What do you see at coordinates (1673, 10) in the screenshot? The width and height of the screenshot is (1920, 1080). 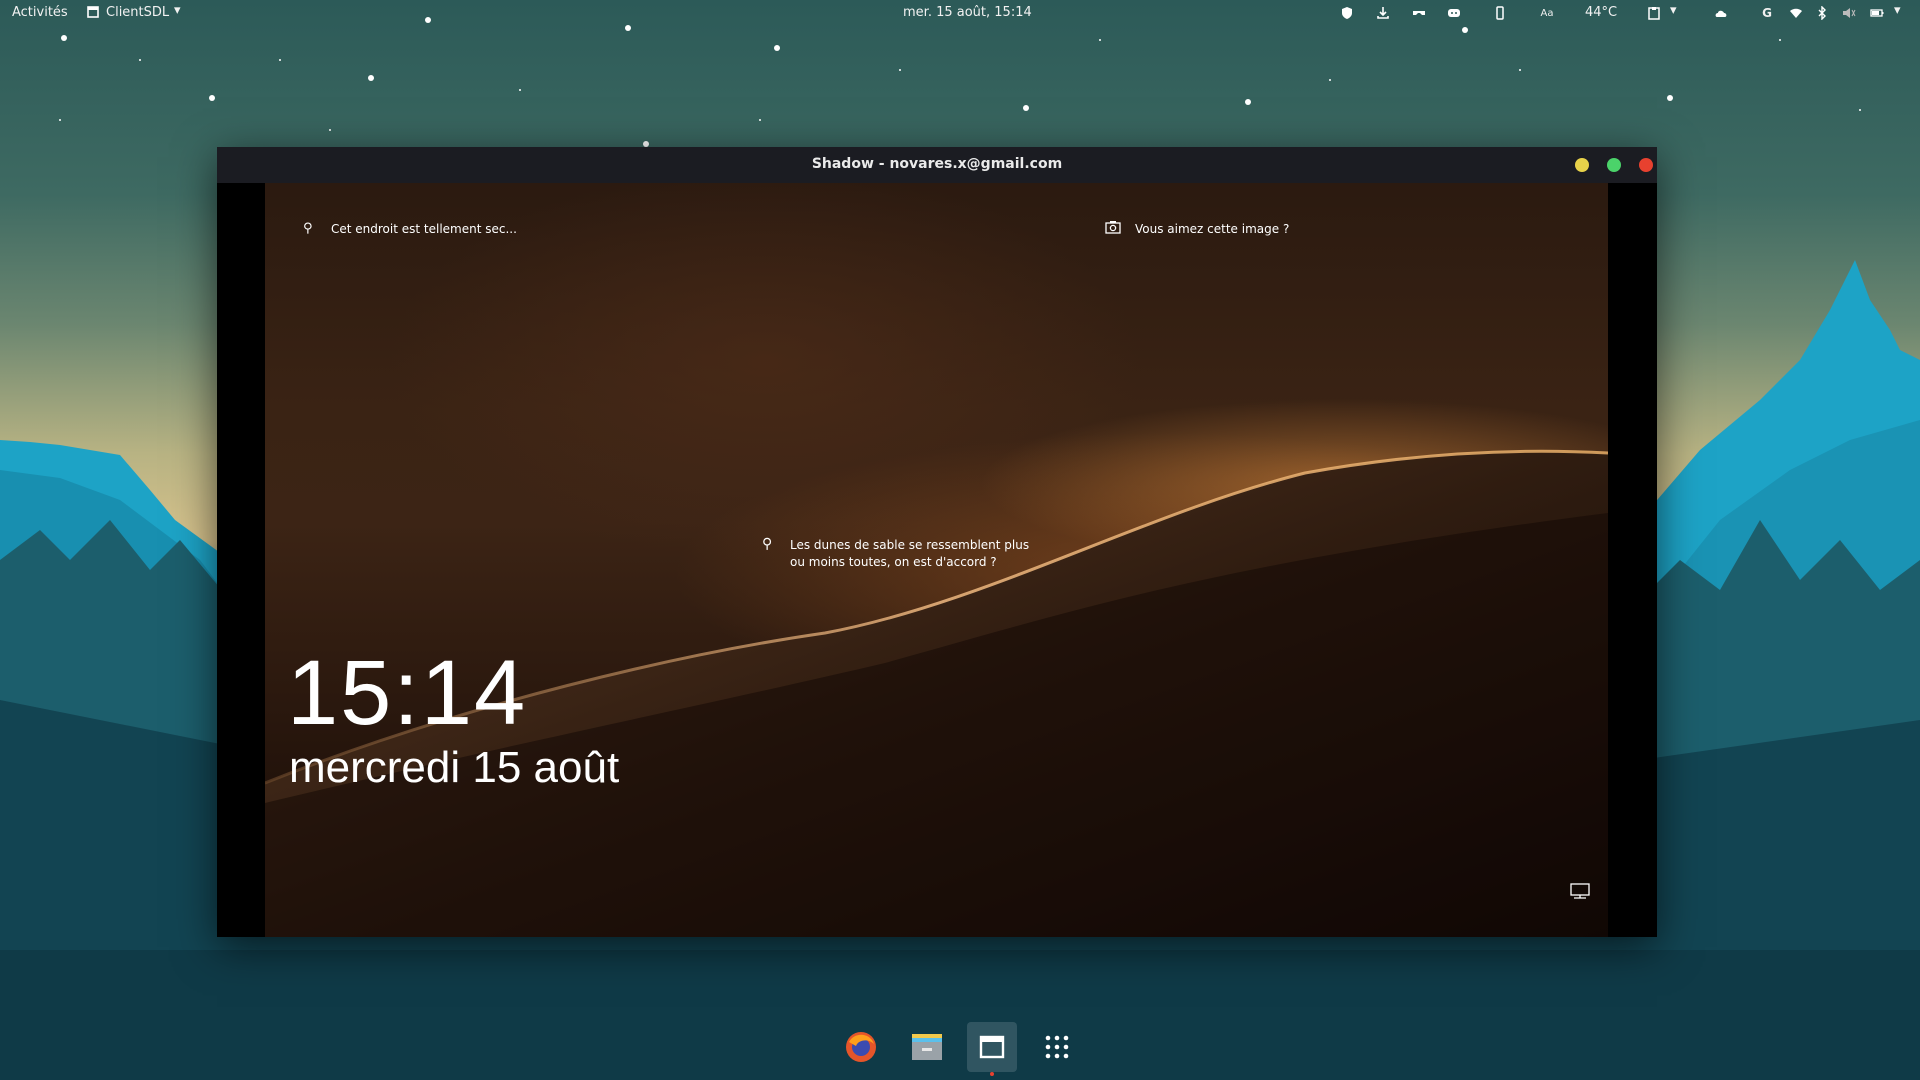 I see `clipboard-chevron-down-icon: ▾` at bounding box center [1673, 10].